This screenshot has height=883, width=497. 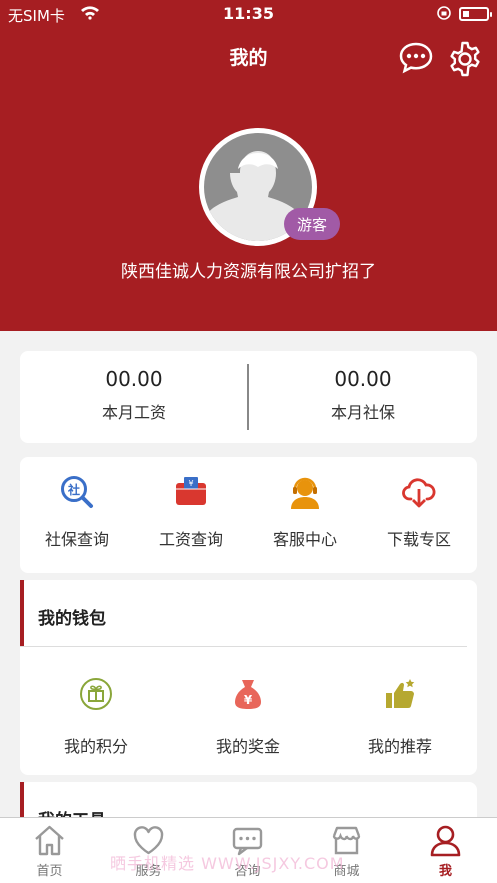 What do you see at coordinates (133, 412) in the screenshot?
I see `salary-label: 本月工资` at bounding box center [133, 412].